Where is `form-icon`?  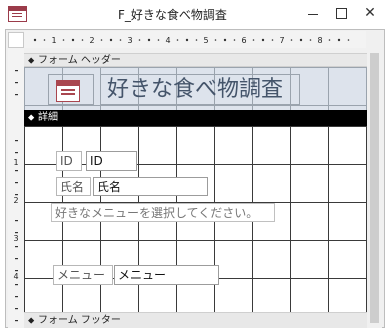
form-icon is located at coordinates (17, 14).